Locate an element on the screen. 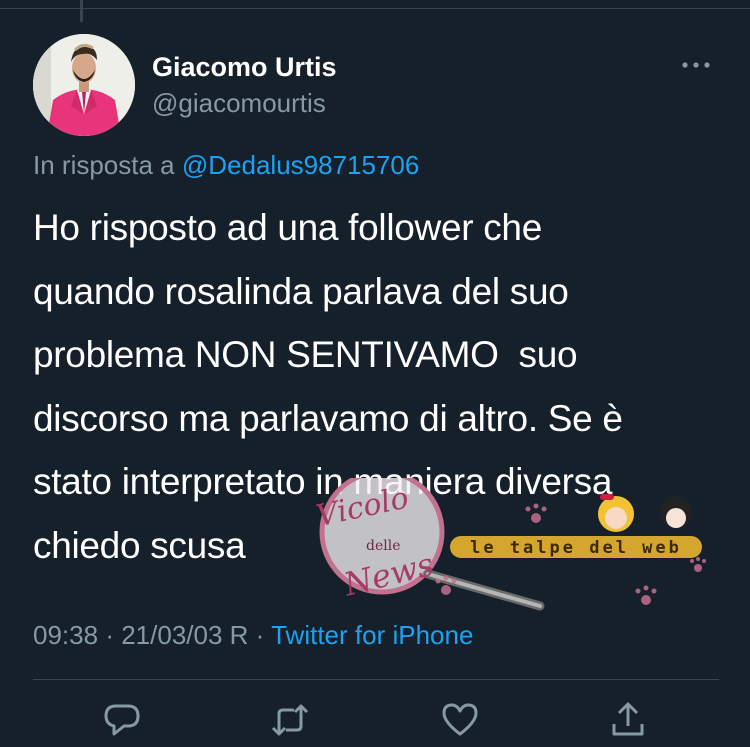 The height and width of the screenshot is (747, 750). tweet-time: 09:38 is located at coordinates (65, 635).